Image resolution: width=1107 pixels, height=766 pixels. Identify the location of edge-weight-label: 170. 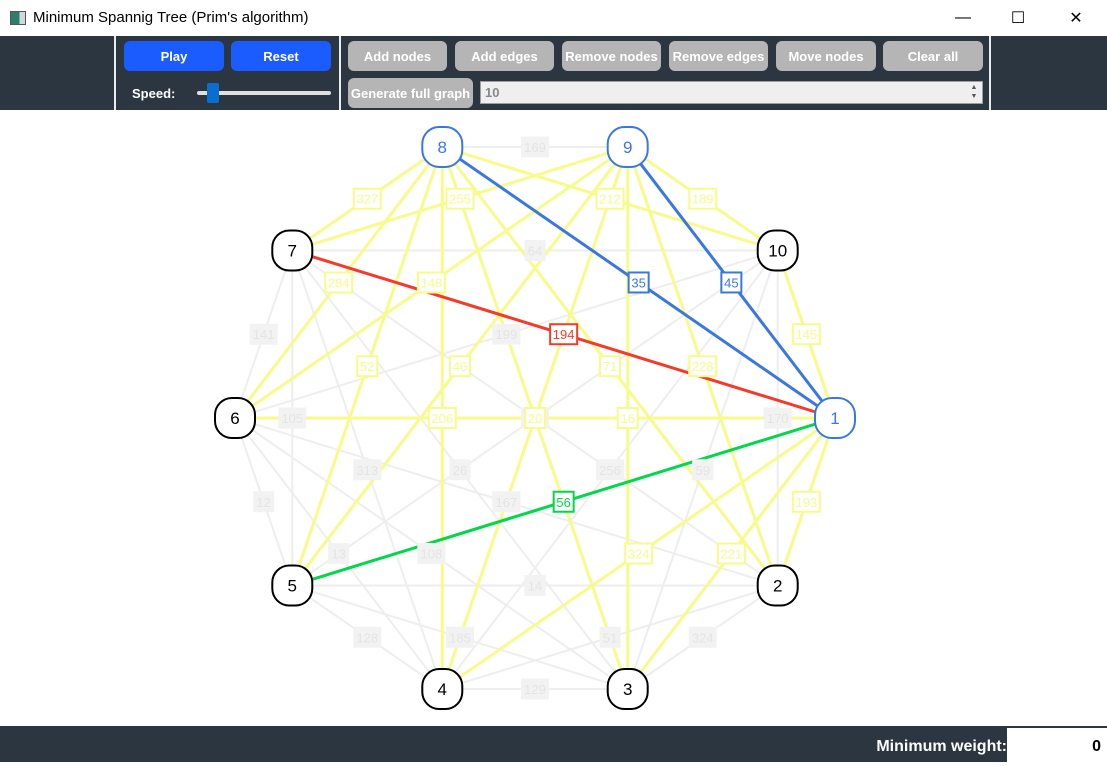
(777, 418).